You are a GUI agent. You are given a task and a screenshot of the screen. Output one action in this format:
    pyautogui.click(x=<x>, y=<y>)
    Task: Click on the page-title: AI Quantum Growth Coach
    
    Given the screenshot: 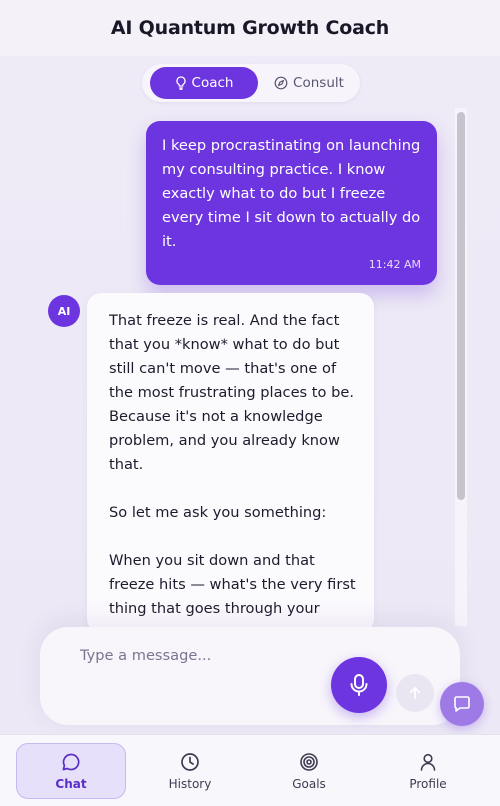 What is the action you would take?
    pyautogui.click(x=250, y=28)
    